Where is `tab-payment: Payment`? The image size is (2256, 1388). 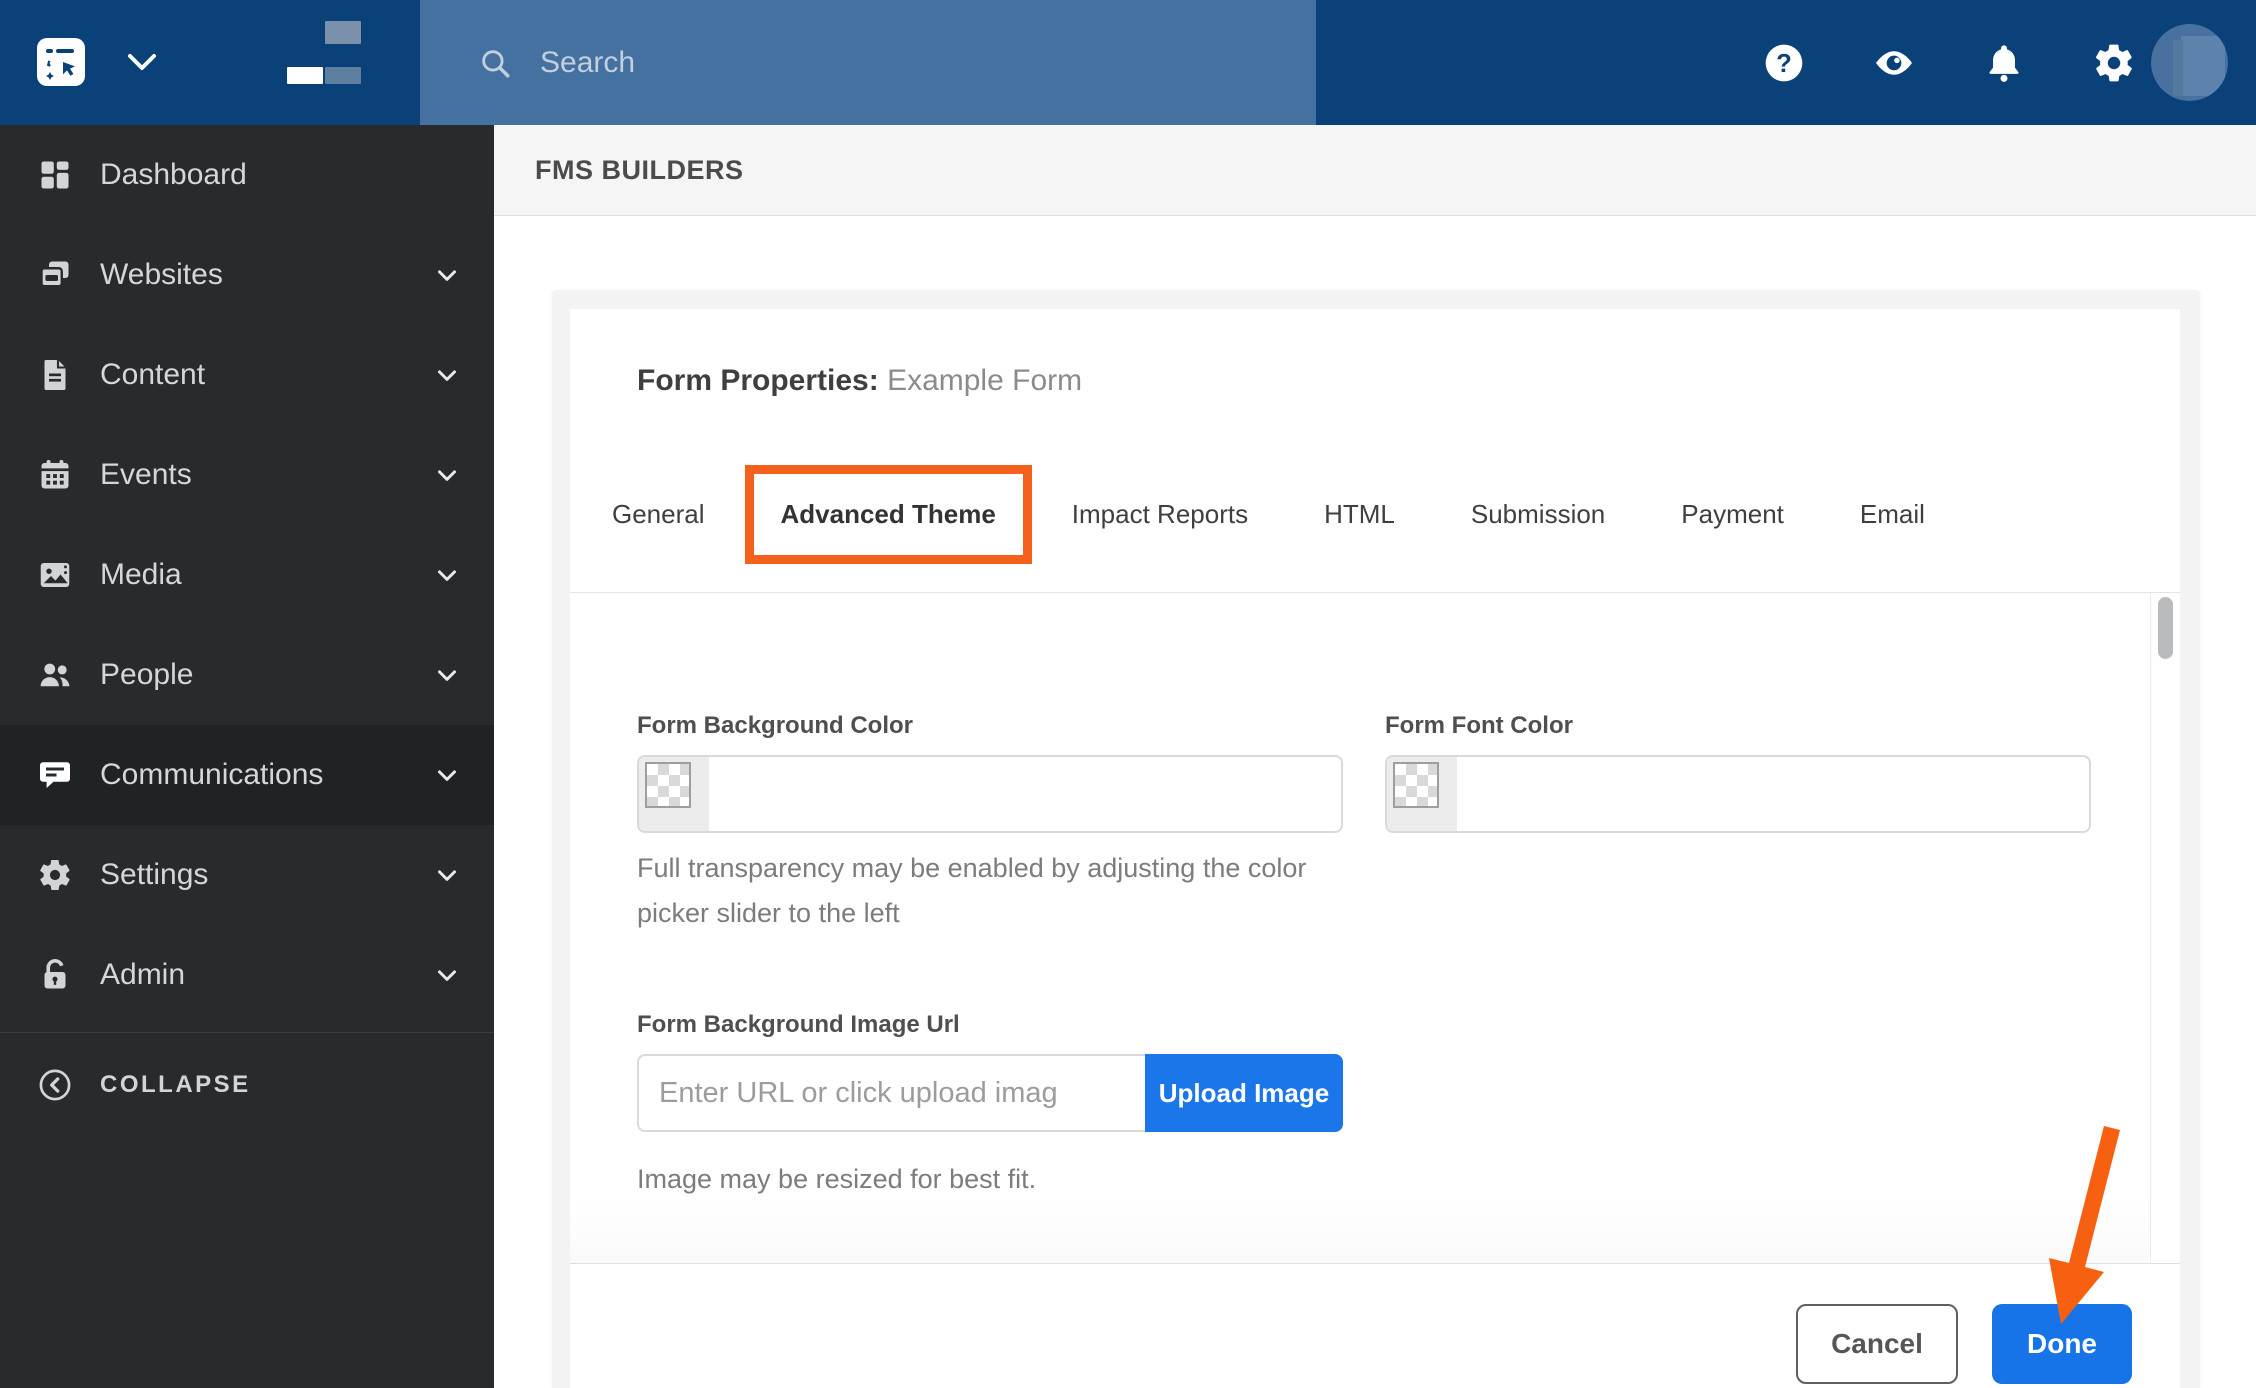
tab-payment: Payment is located at coordinates (1732, 514).